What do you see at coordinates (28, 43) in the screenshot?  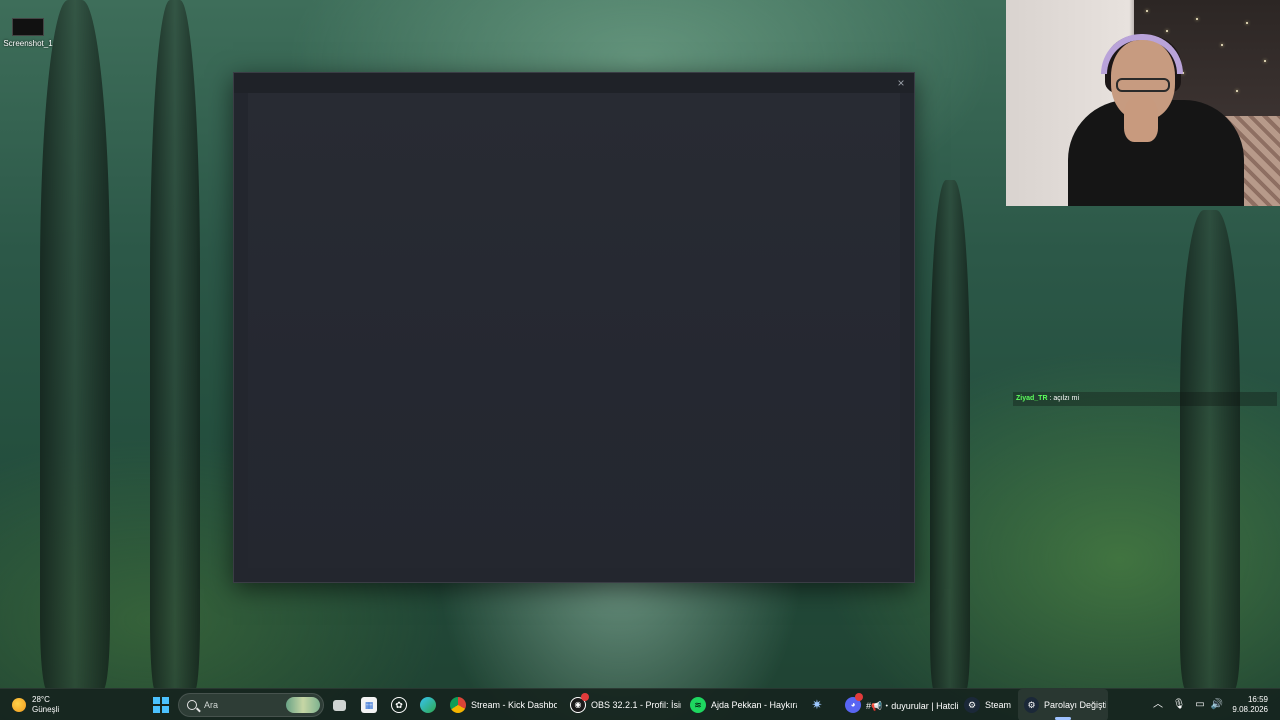 I see `desktop-icon-label: Screenshot_1` at bounding box center [28, 43].